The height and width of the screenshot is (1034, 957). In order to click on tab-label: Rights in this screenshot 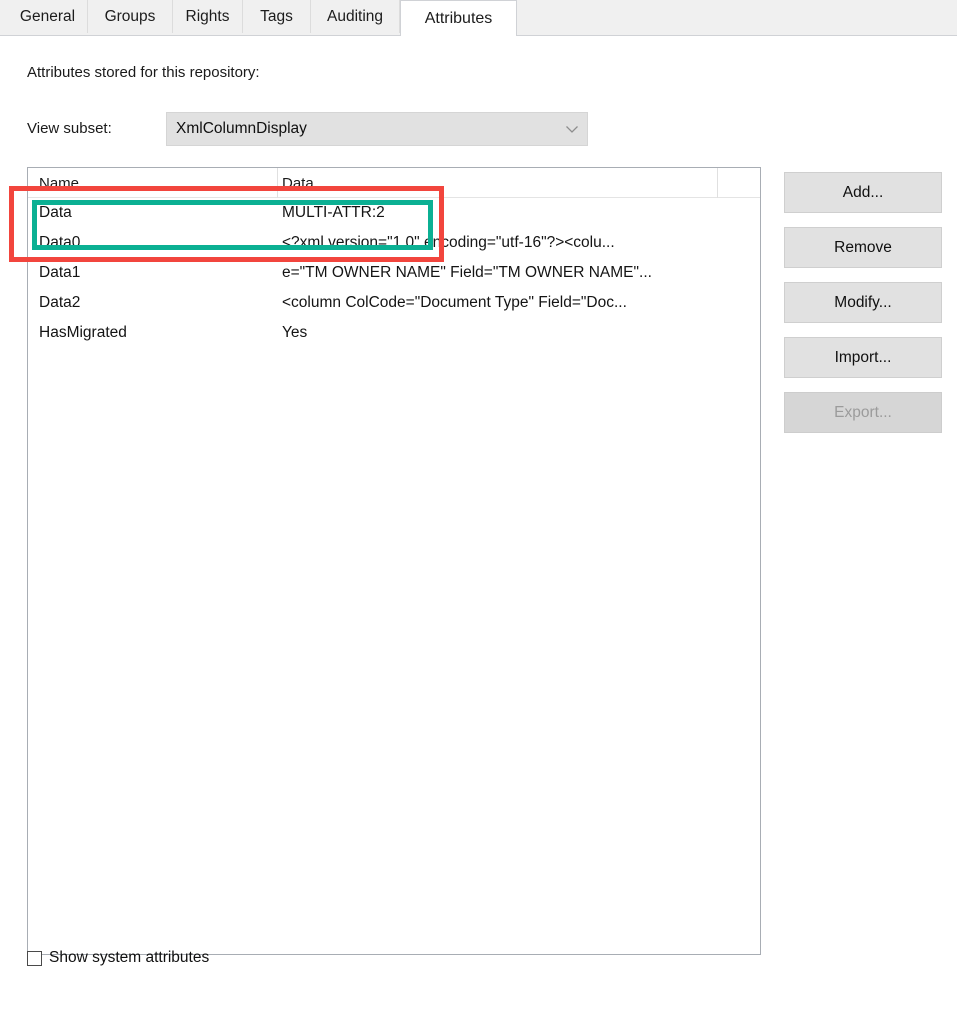, I will do `click(207, 16)`.